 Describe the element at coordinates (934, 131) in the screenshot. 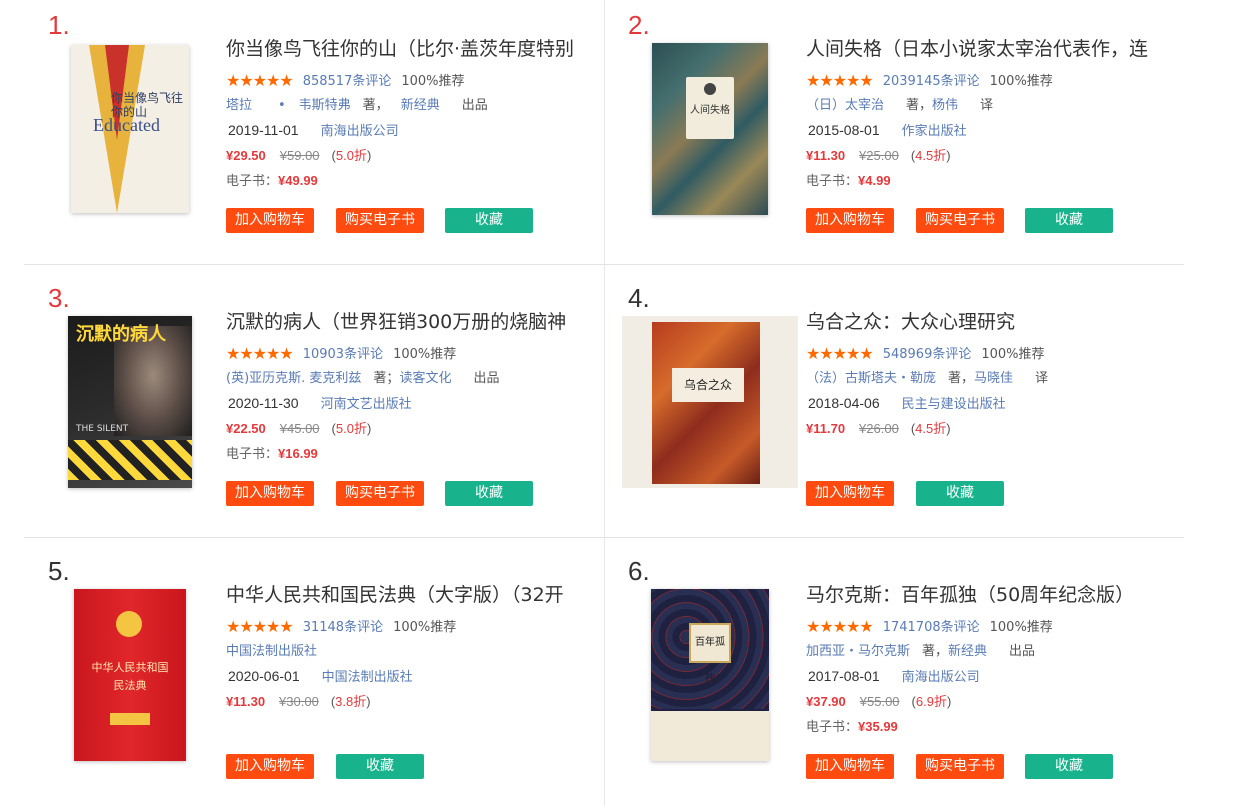

I see `publisher-link: 作家出版社` at that location.